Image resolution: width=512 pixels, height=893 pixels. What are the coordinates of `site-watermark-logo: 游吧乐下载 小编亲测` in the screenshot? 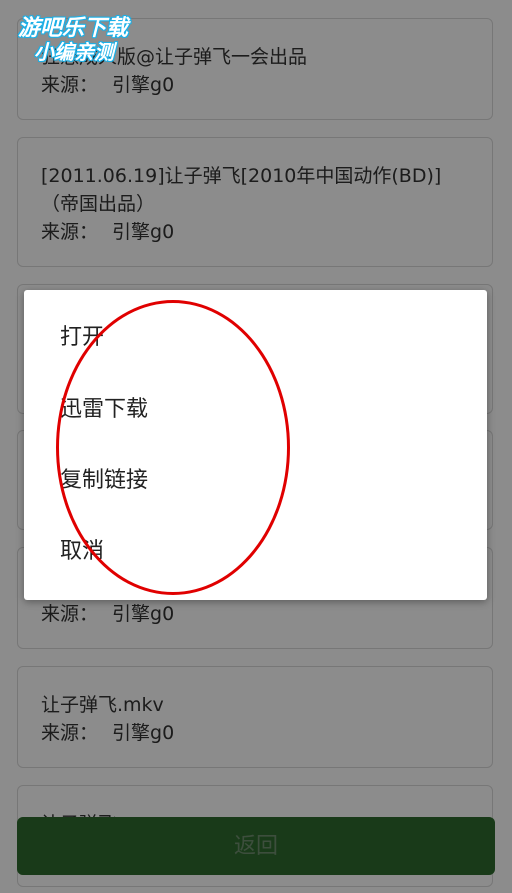 It's located at (78, 40).